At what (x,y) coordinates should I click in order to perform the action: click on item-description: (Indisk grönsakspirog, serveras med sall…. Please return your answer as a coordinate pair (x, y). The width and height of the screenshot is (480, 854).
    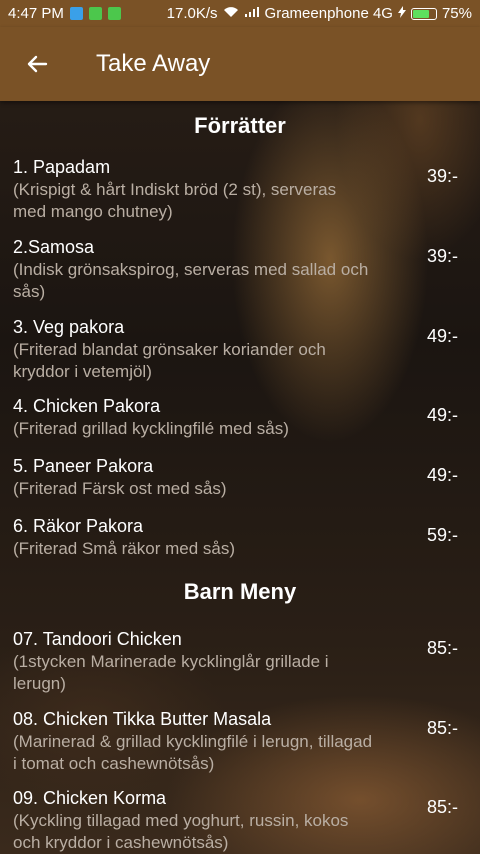
    Looking at the image, I should click on (191, 280).